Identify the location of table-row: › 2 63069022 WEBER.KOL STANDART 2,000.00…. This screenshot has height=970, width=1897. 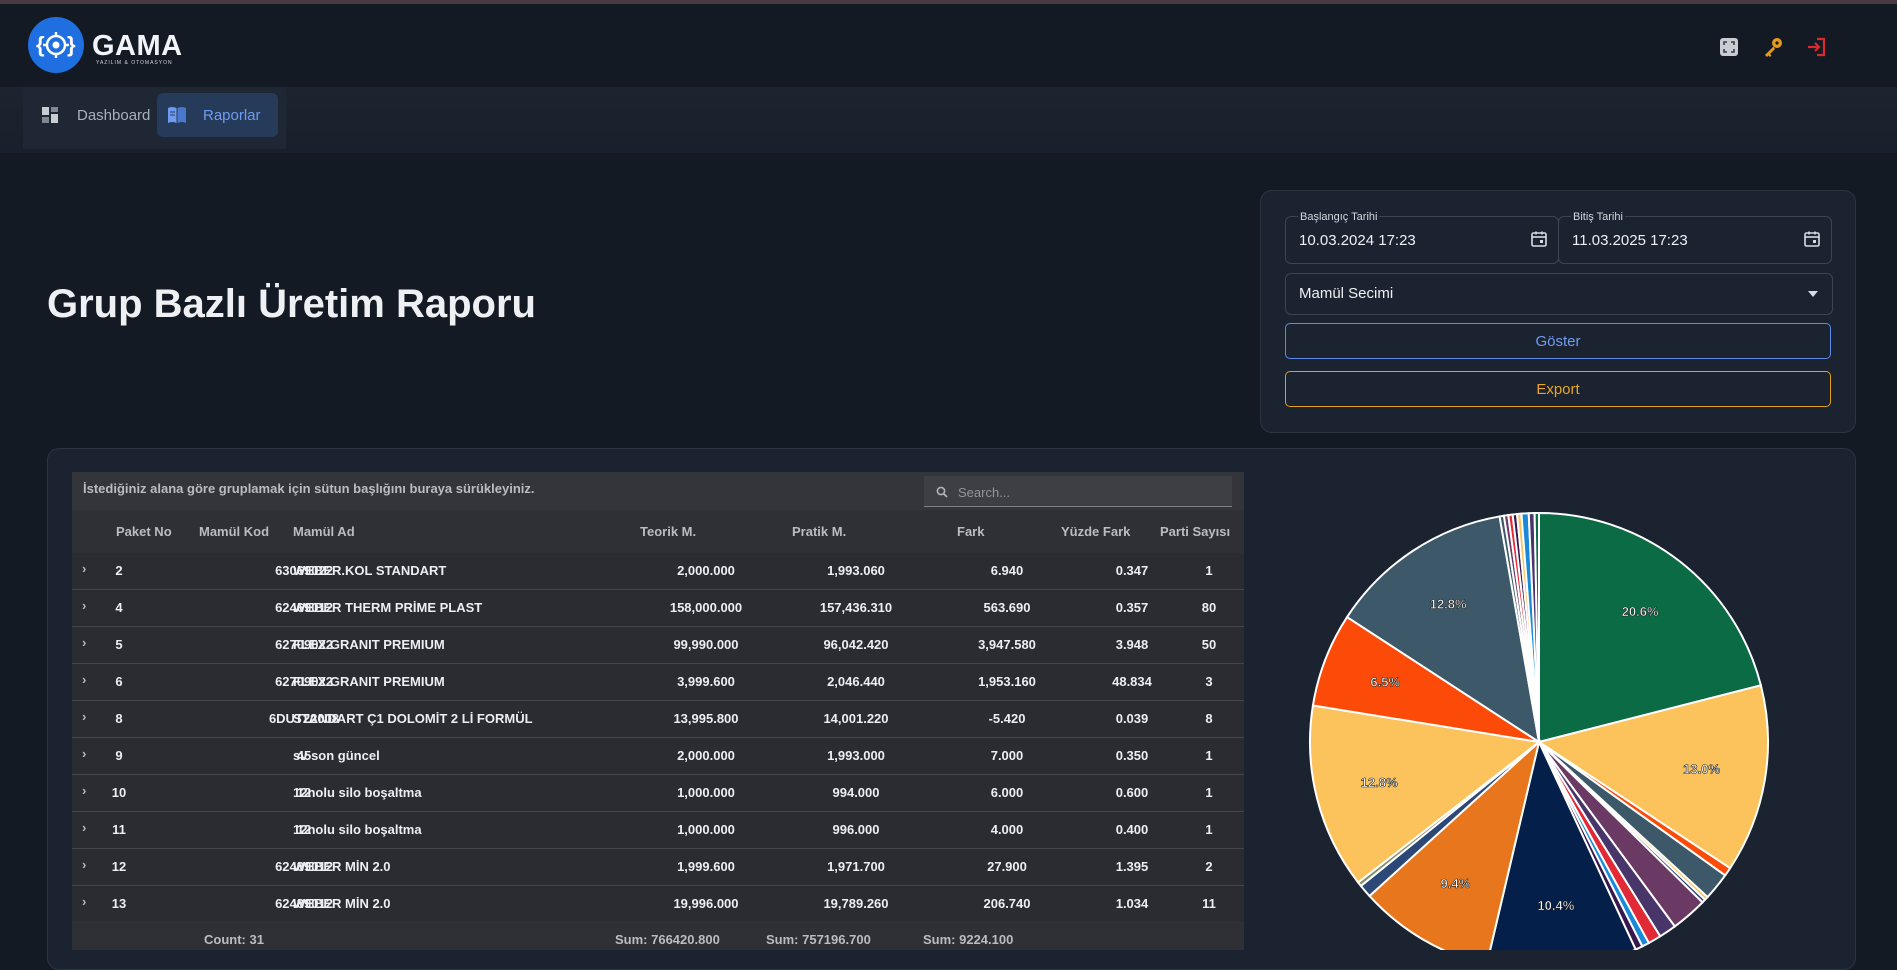
(658, 571).